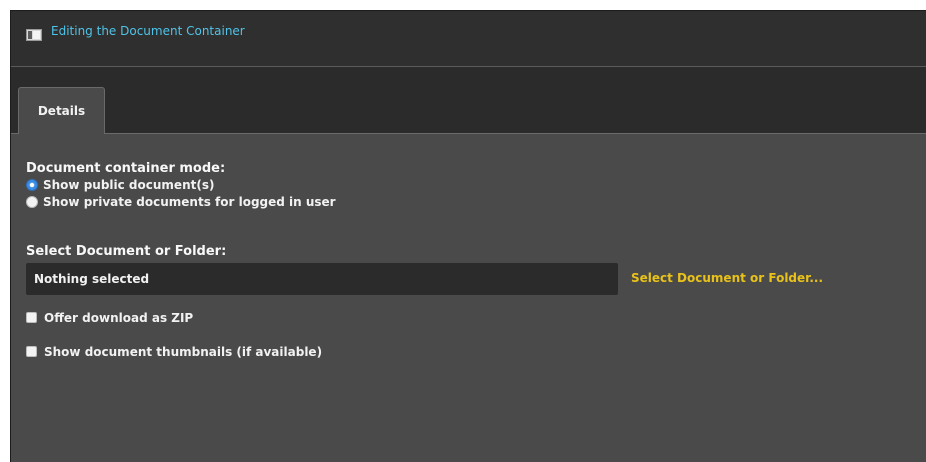 The height and width of the screenshot is (462, 926). I want to click on tab-label: Details, so click(61, 111).